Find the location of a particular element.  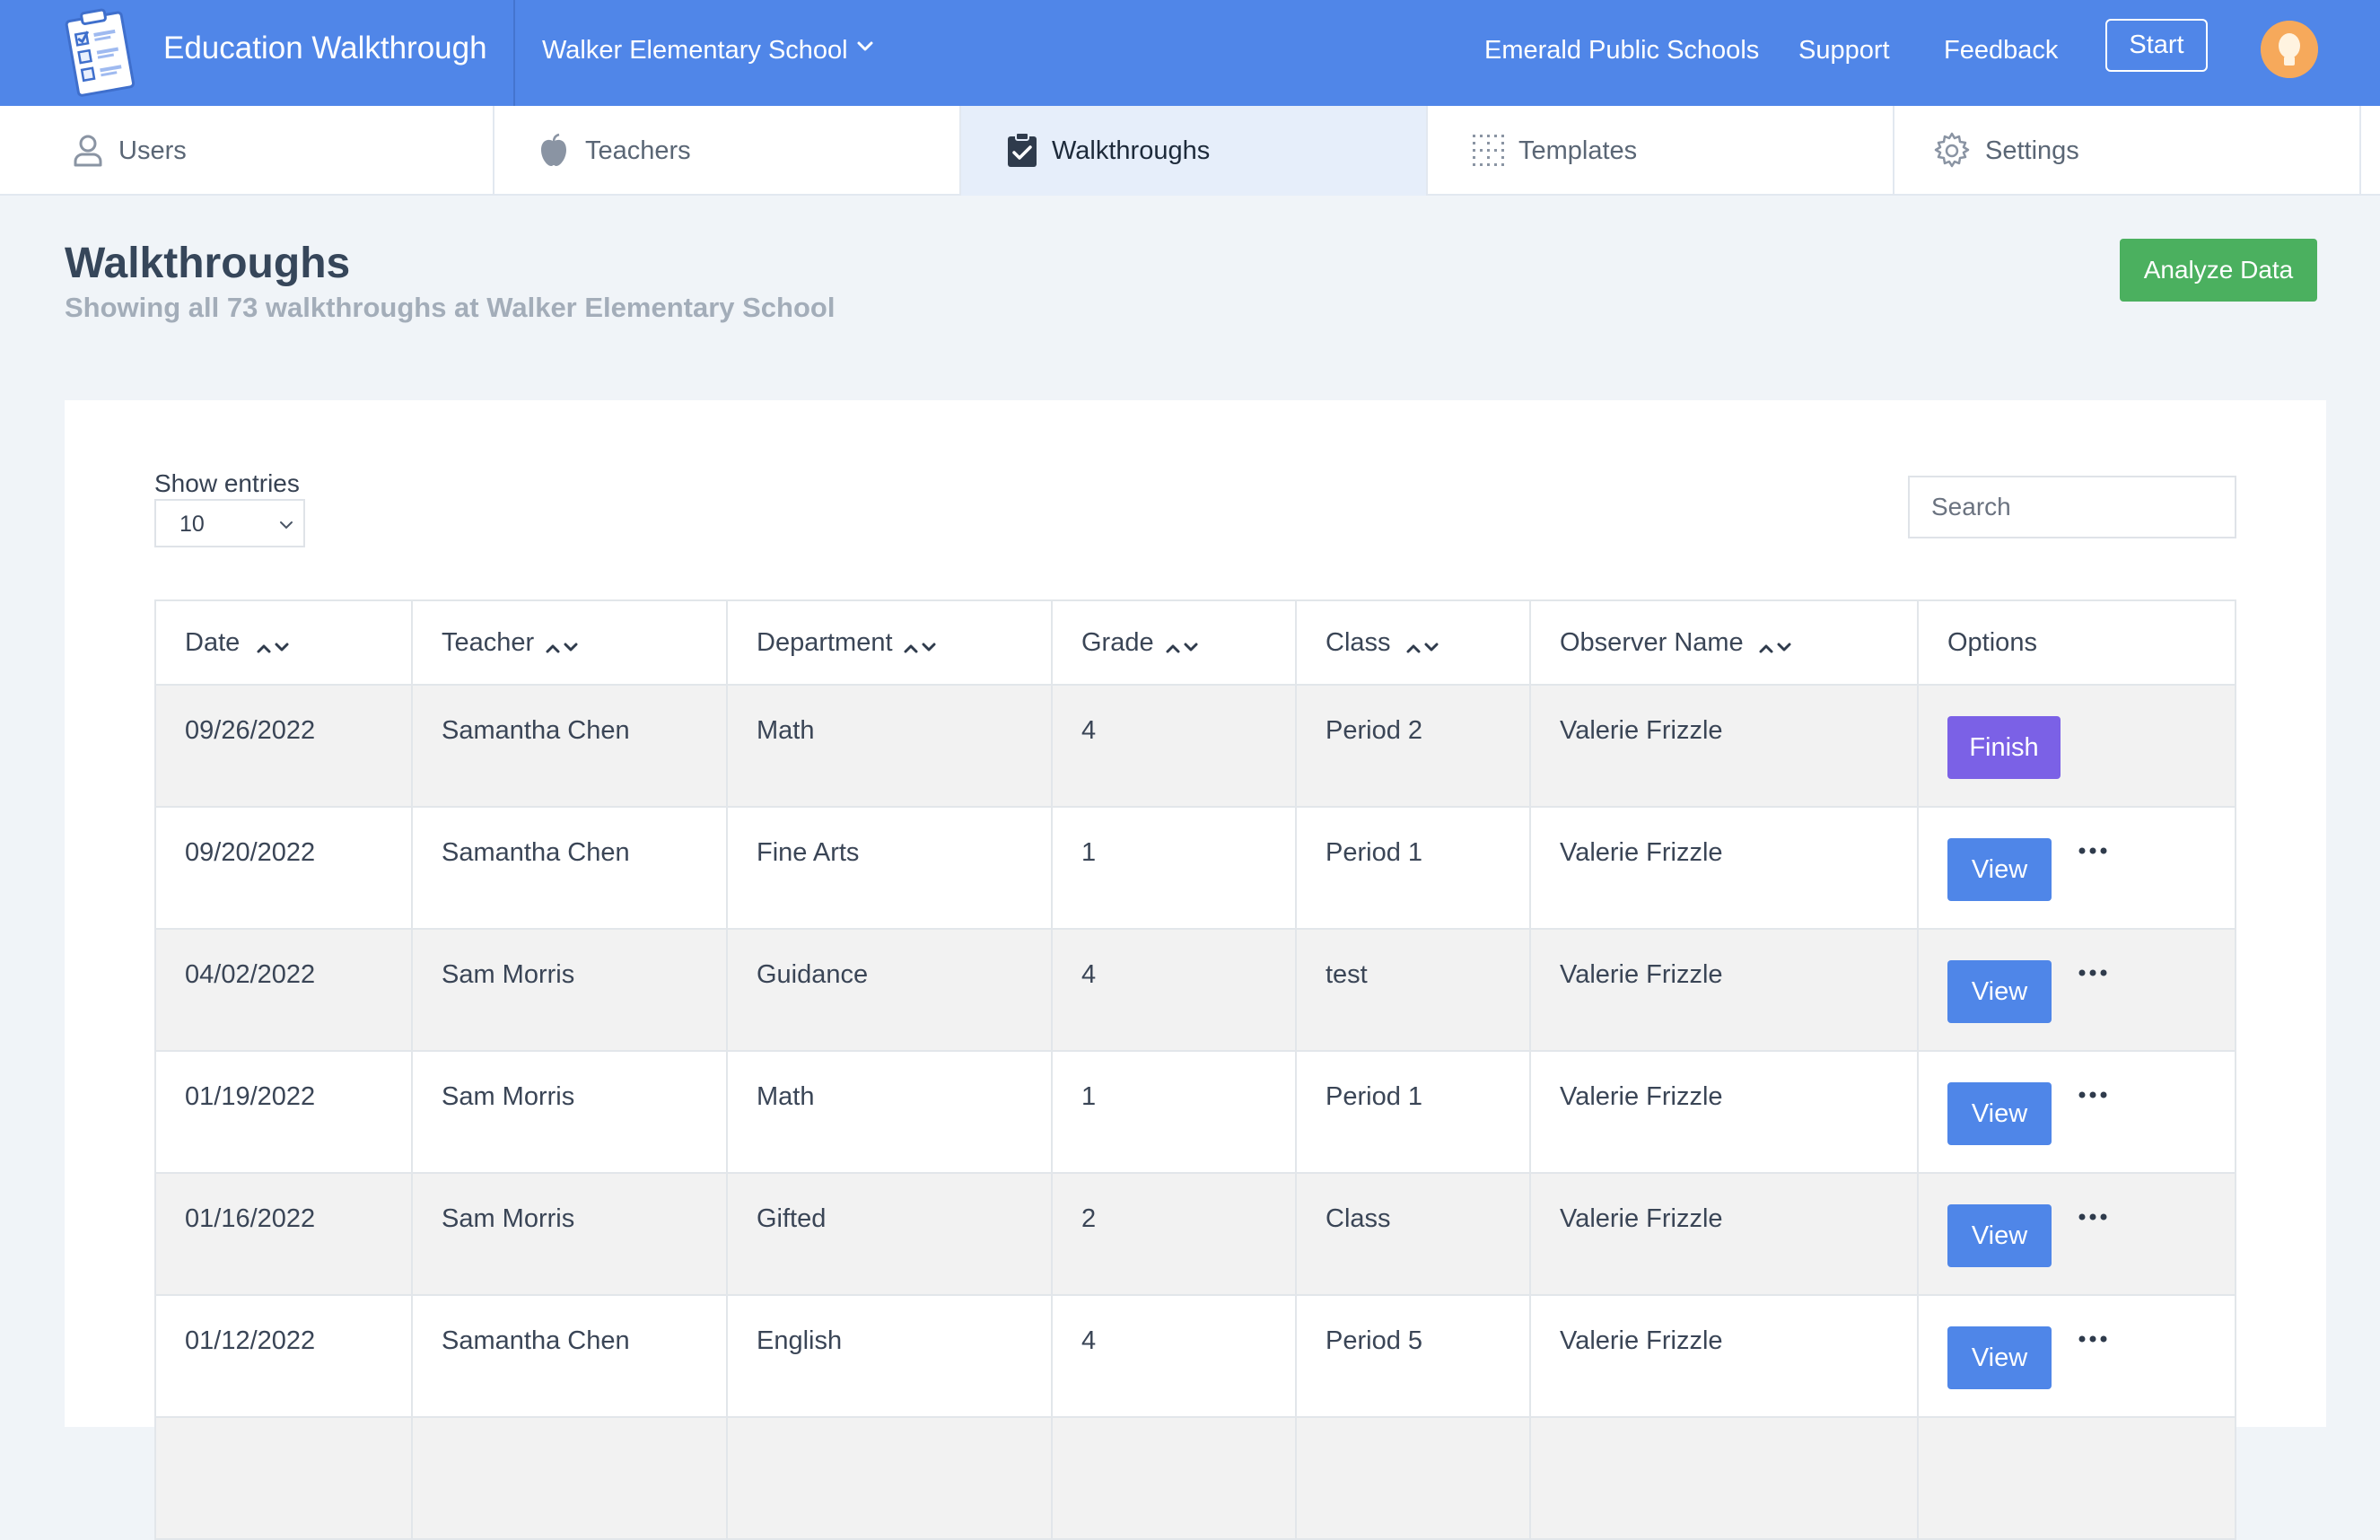

tab-label: Users is located at coordinates (153, 151).